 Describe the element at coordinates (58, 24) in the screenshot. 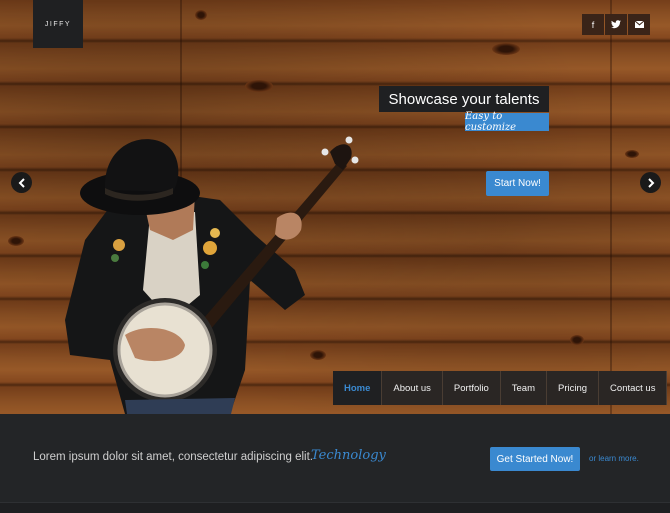

I see `site-logo: JIFFY` at that location.